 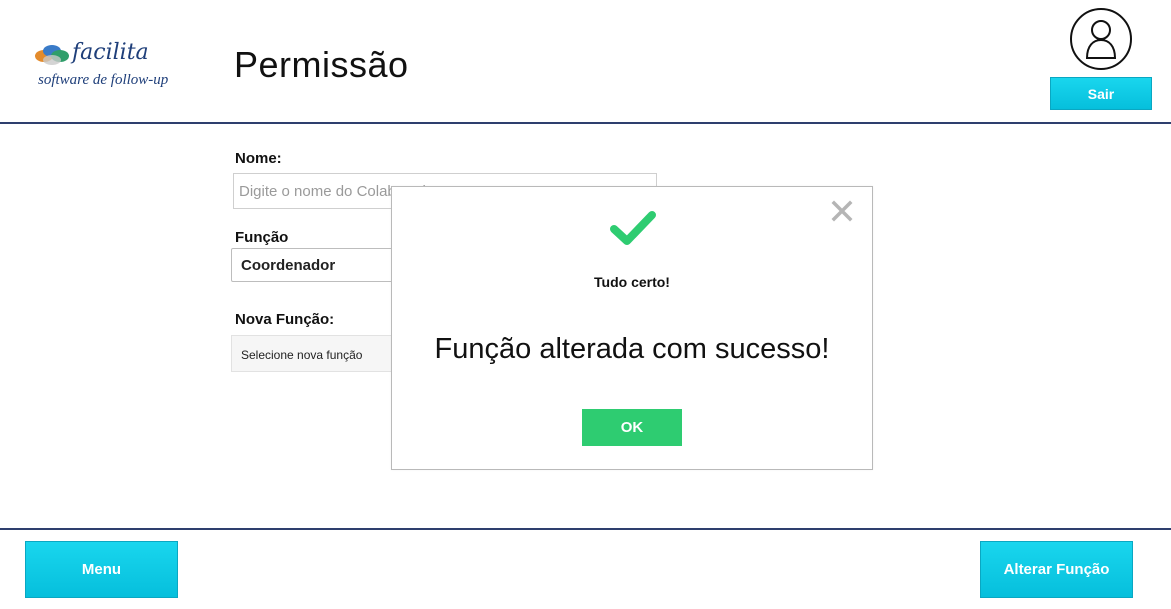 I want to click on name-label: Nome:, so click(x=258, y=158).